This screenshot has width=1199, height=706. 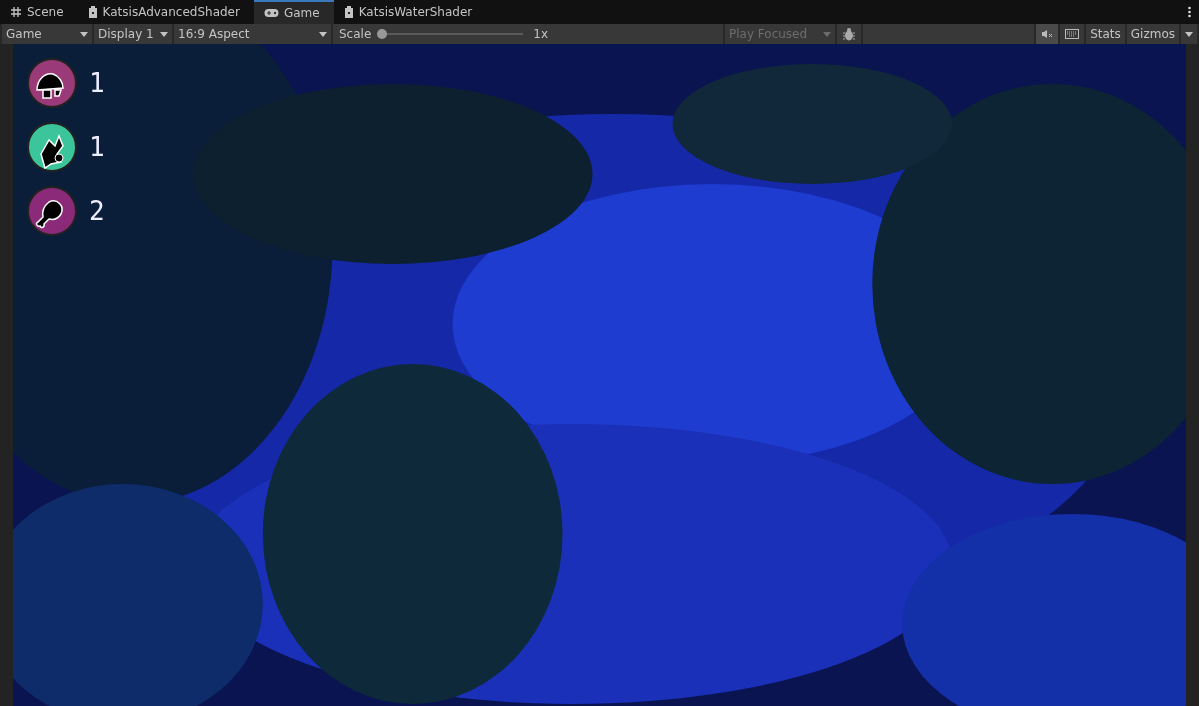 What do you see at coordinates (541, 34) in the screenshot?
I see `scale-value: 1x` at bounding box center [541, 34].